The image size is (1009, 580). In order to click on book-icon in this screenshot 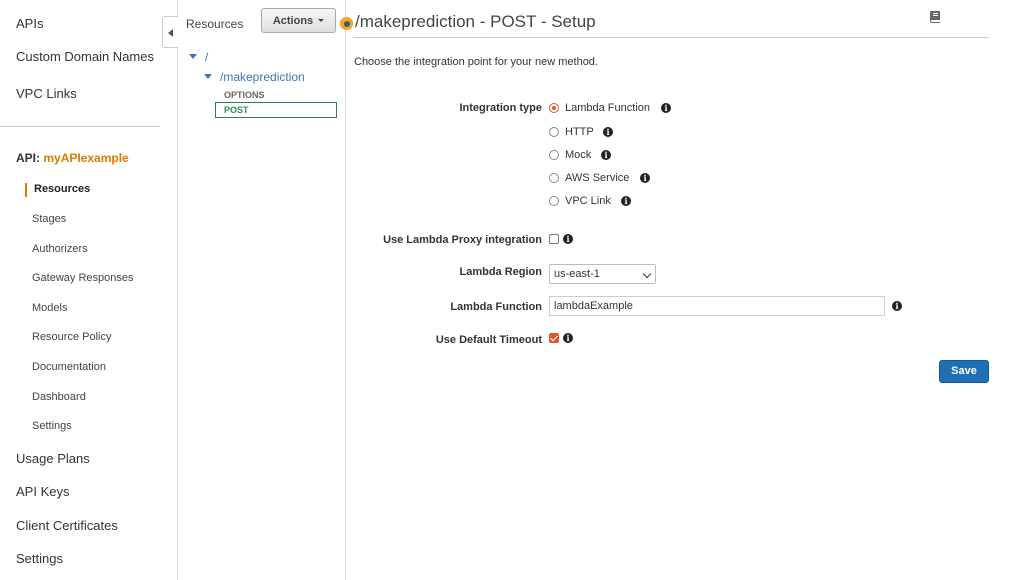, I will do `click(935, 16)`.